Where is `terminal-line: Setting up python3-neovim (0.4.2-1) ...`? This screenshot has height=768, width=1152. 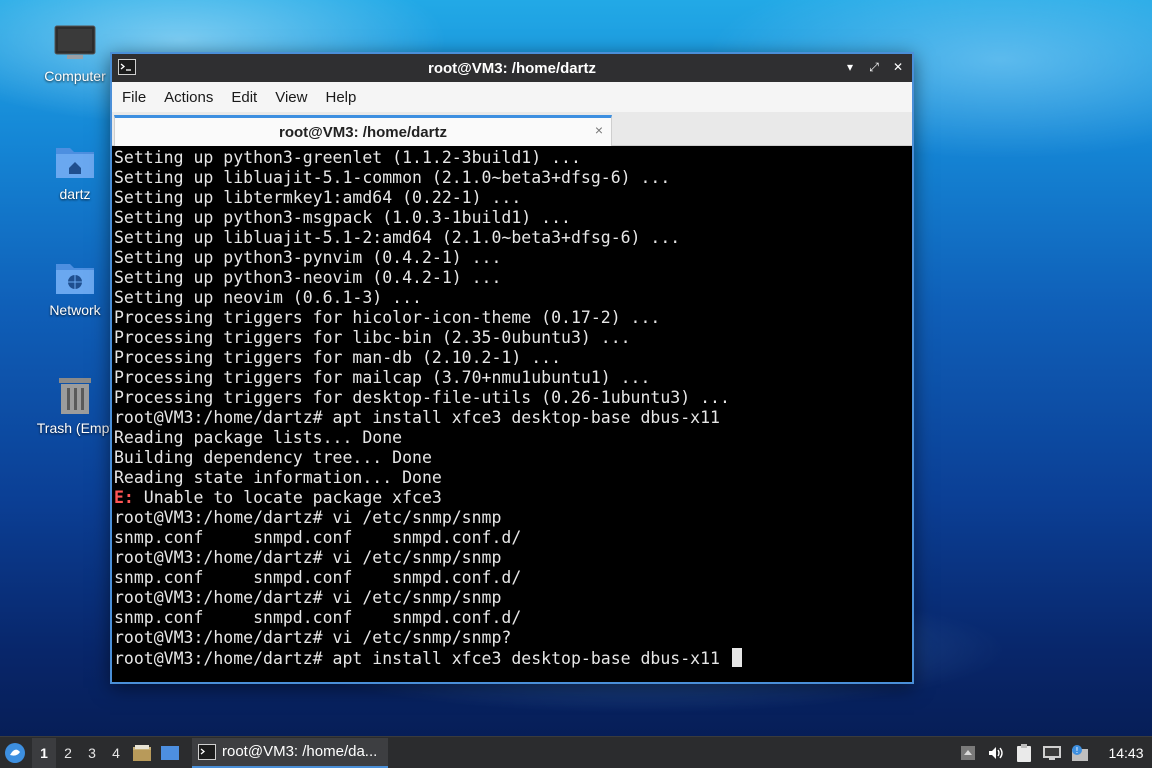 terminal-line: Setting up python3-neovim (0.4.2-1) ... is located at coordinates (308, 277).